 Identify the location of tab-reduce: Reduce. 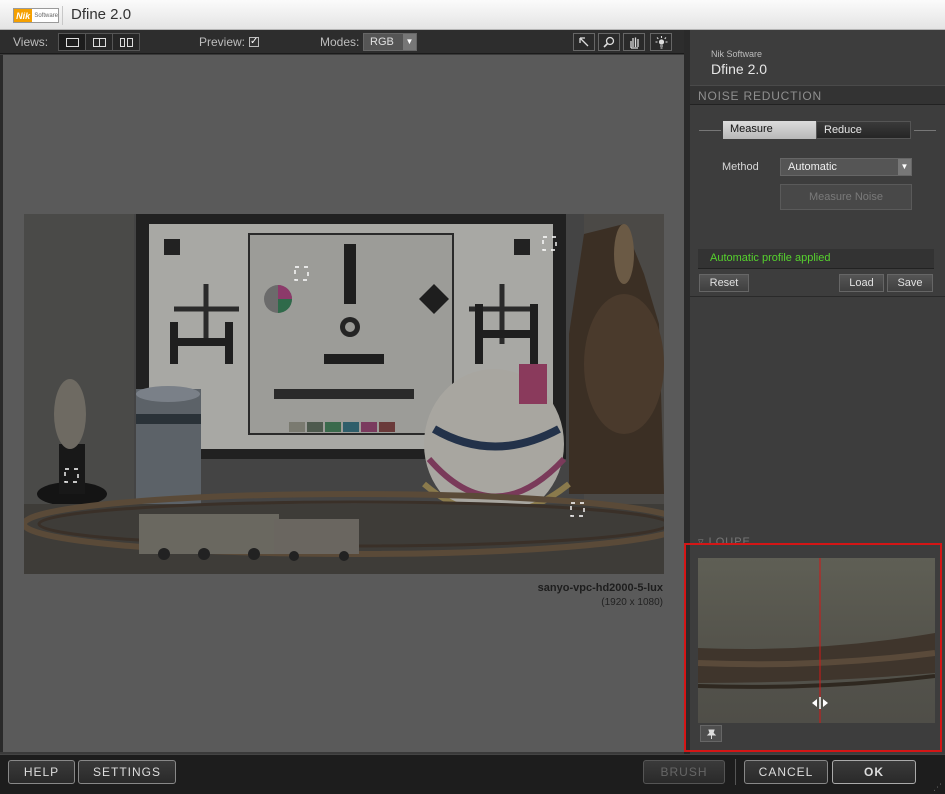
(863, 130).